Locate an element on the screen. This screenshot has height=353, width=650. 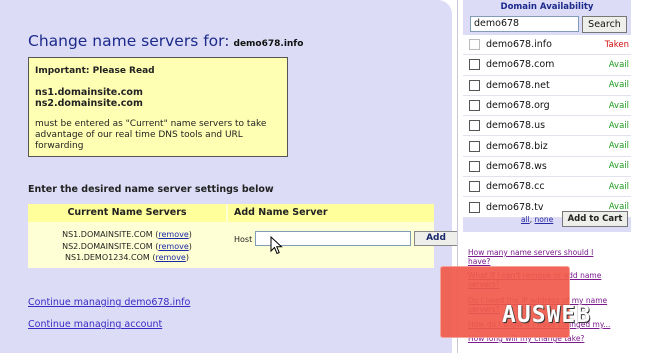
cart-row: all, none Add to Cart is located at coordinates (547, 219).